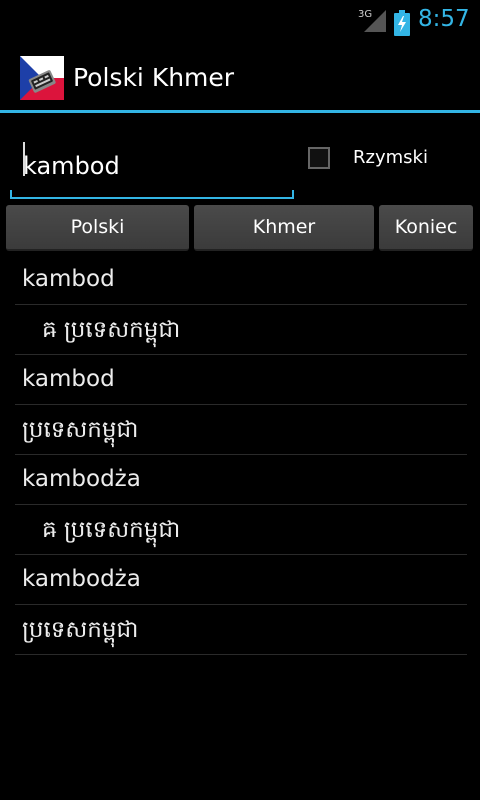 The width and height of the screenshot is (480, 800). I want to click on romanized-checkbox-label: Rzymski, so click(390, 157).